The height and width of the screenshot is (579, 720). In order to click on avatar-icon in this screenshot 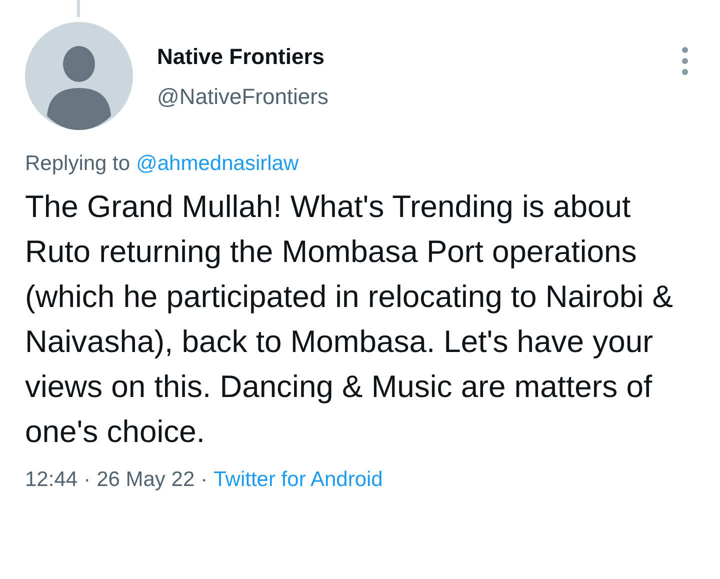, I will do `click(79, 76)`.